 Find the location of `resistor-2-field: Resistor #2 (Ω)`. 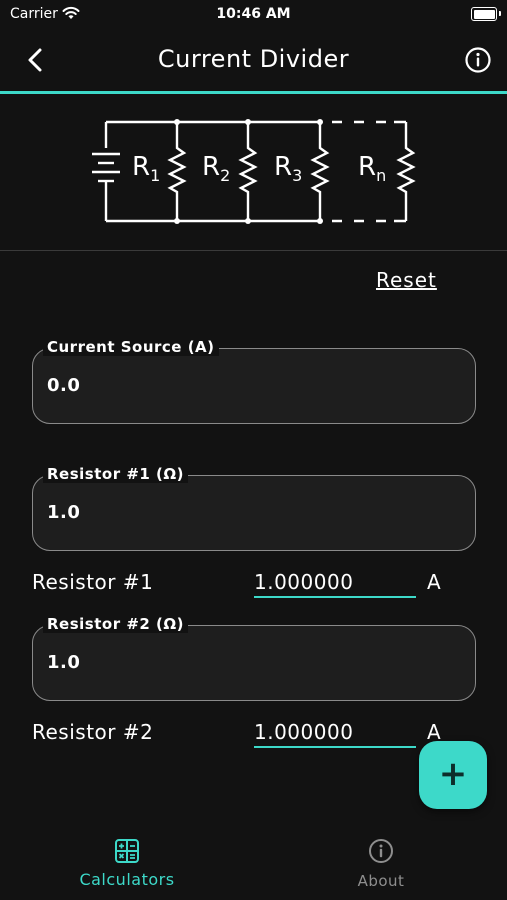

resistor-2-field: Resistor #2 (Ω) is located at coordinates (254, 658).